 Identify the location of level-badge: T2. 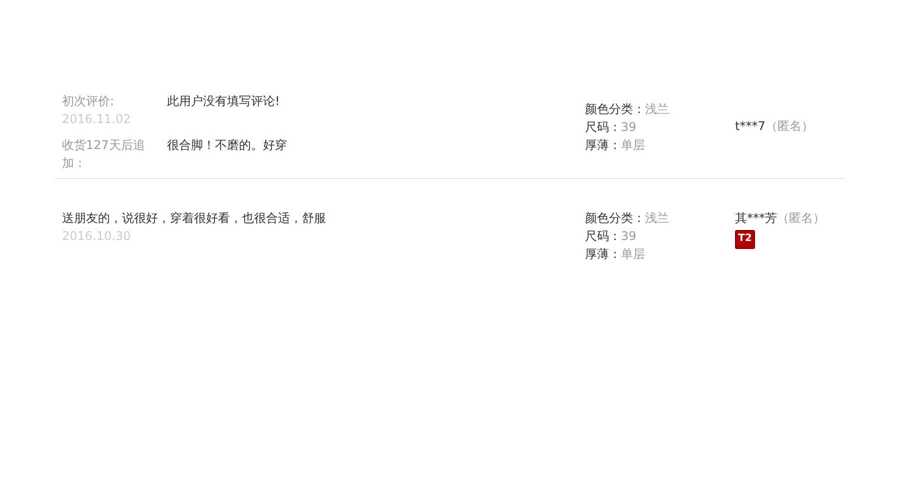
(745, 239).